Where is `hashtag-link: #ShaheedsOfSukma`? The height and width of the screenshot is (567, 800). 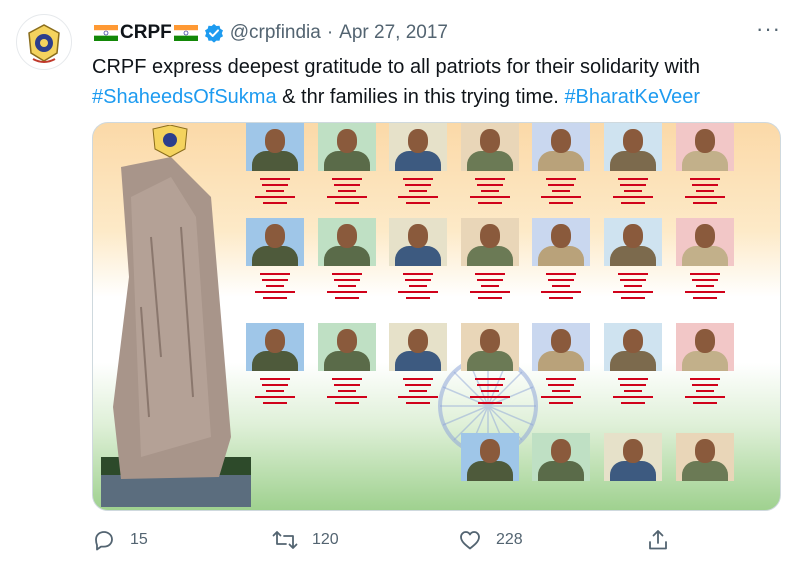
hashtag-link: #ShaheedsOfSukma is located at coordinates (184, 97).